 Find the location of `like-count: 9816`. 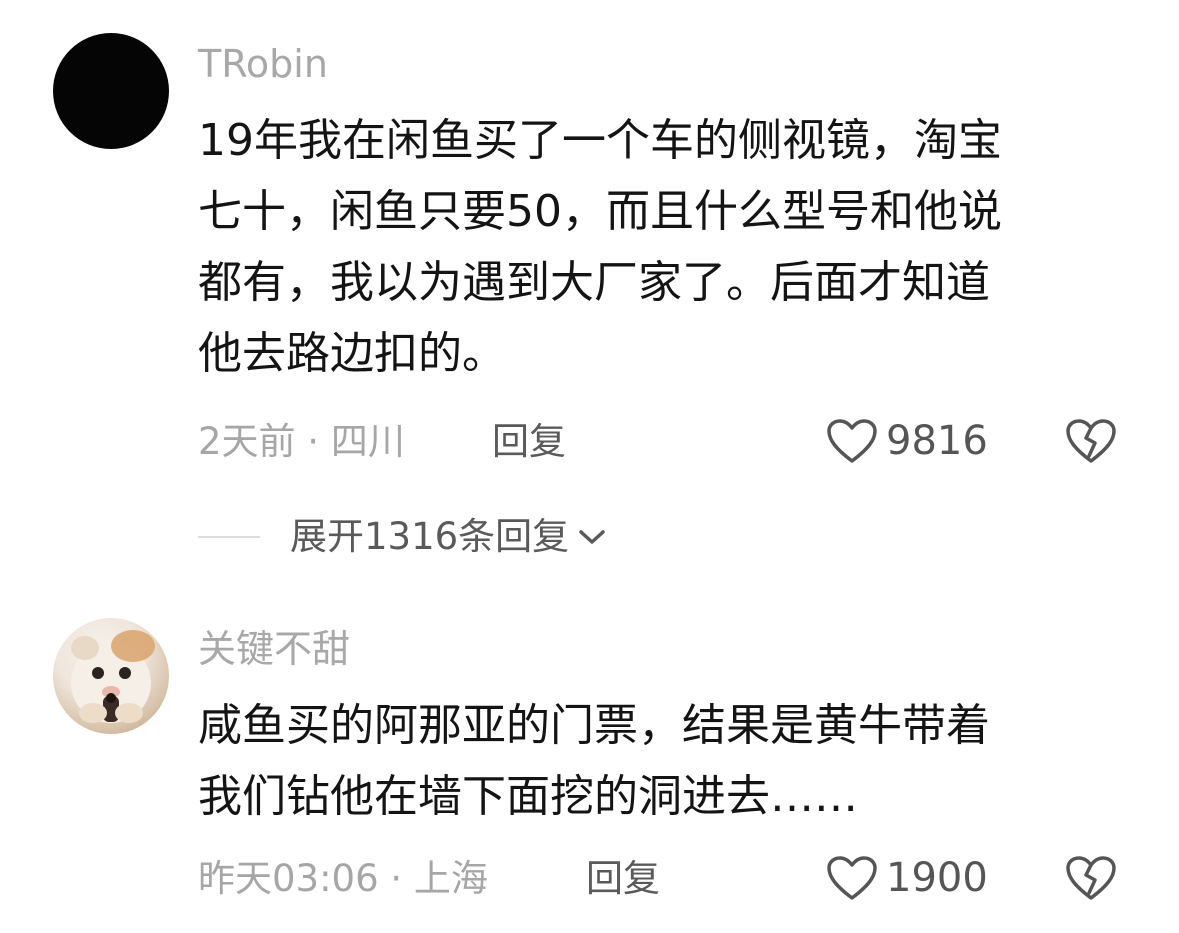

like-count: 9816 is located at coordinates (937, 441).